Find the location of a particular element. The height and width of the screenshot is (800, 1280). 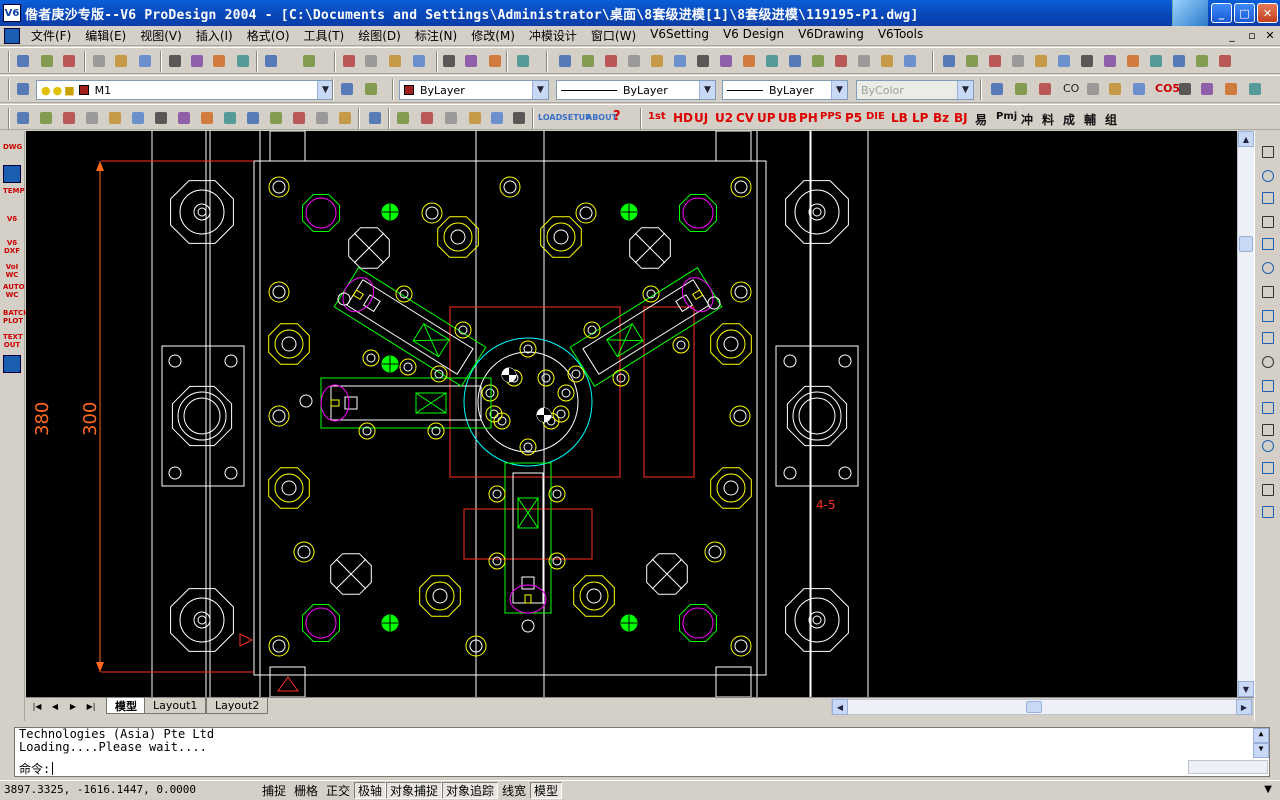

v6-cmd-button: 组 is located at coordinates (1111, 119).